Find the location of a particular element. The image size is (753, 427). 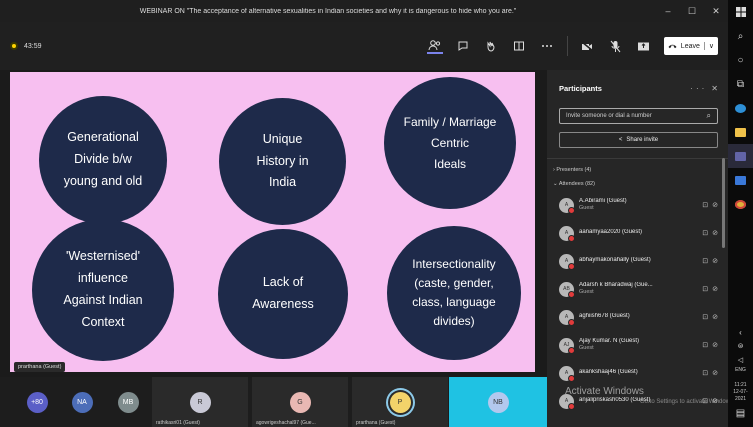

reactions-icon is located at coordinates (491, 46).